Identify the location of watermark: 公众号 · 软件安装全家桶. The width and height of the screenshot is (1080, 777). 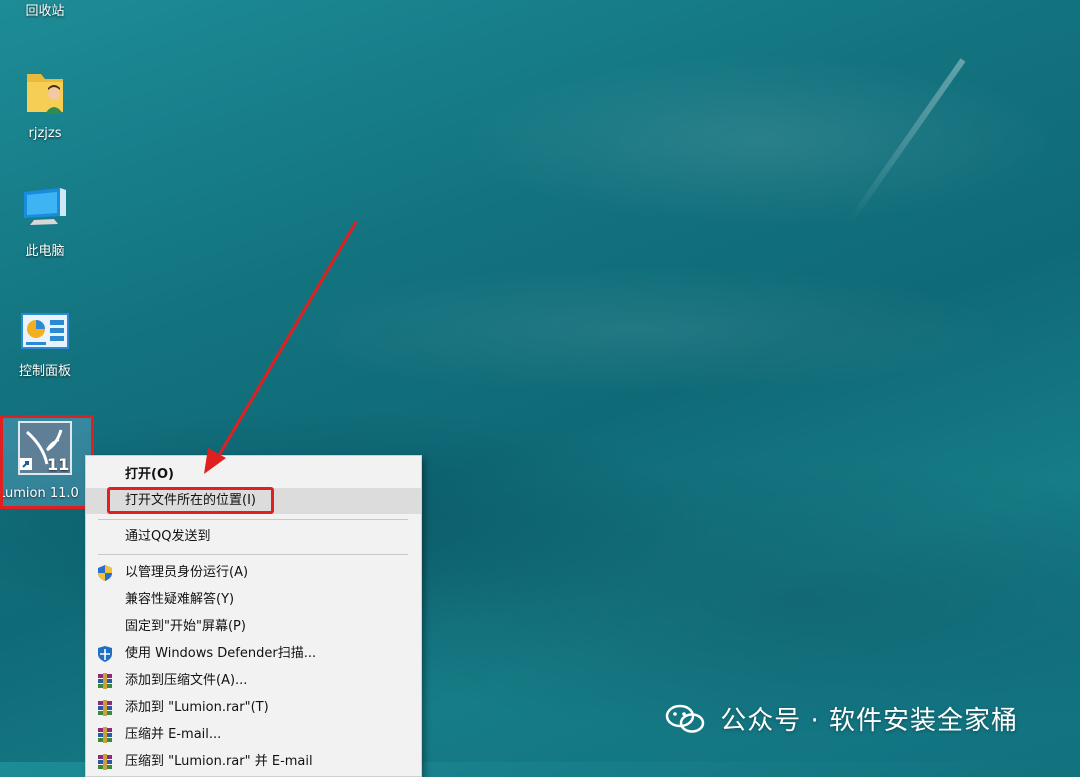
(841, 718).